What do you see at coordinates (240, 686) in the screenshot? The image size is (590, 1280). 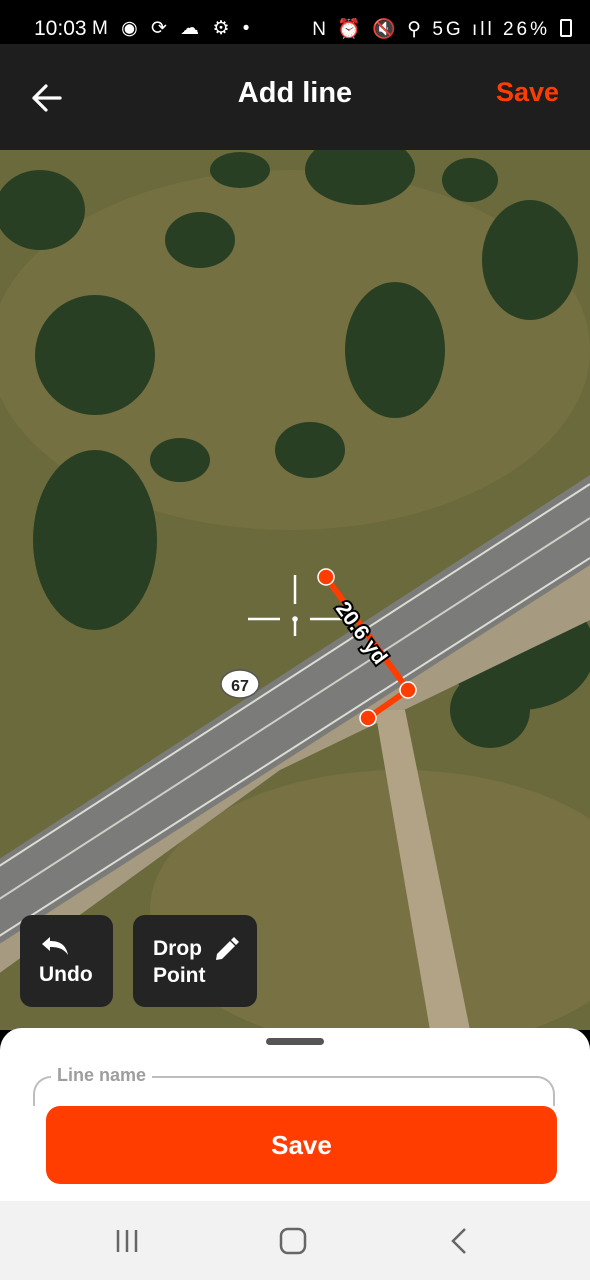 I see `route-label: 67` at bounding box center [240, 686].